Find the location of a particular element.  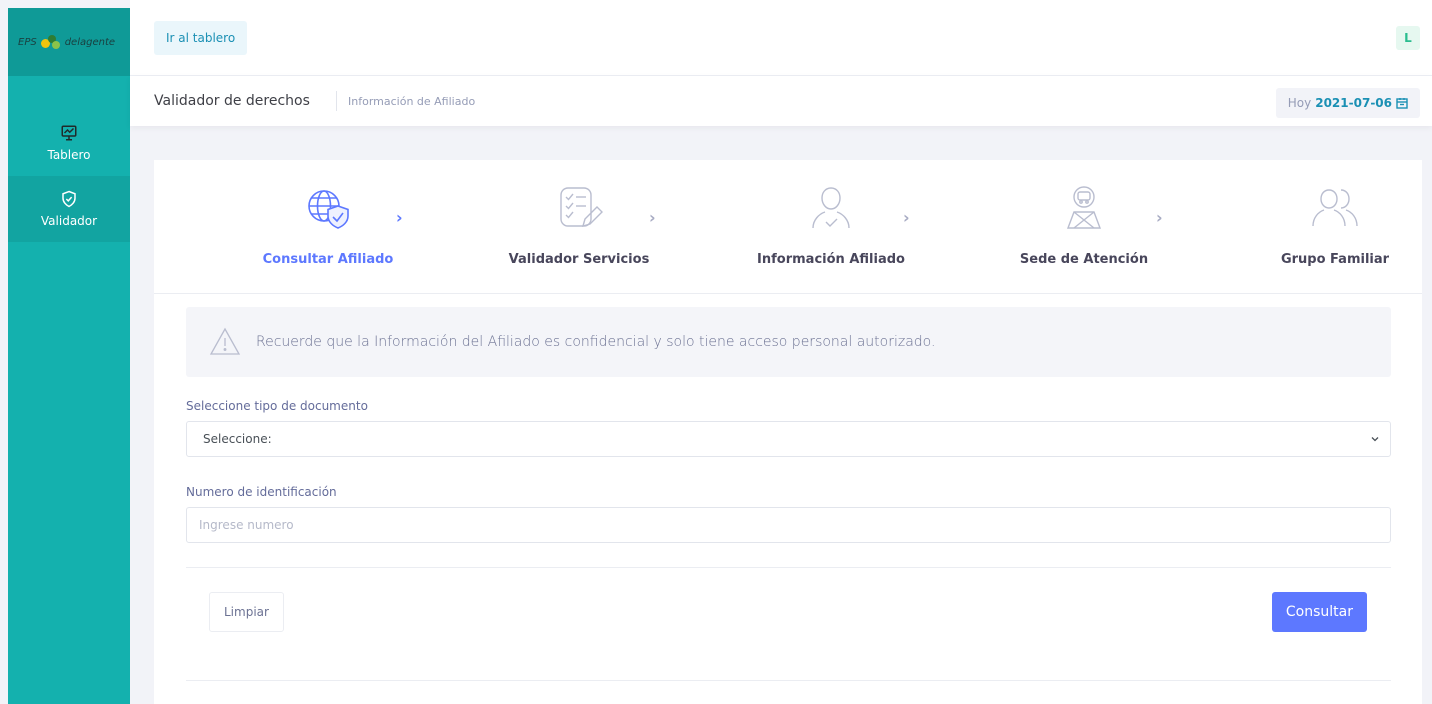

brand-logo: EPS delagente is located at coordinates (69, 42).